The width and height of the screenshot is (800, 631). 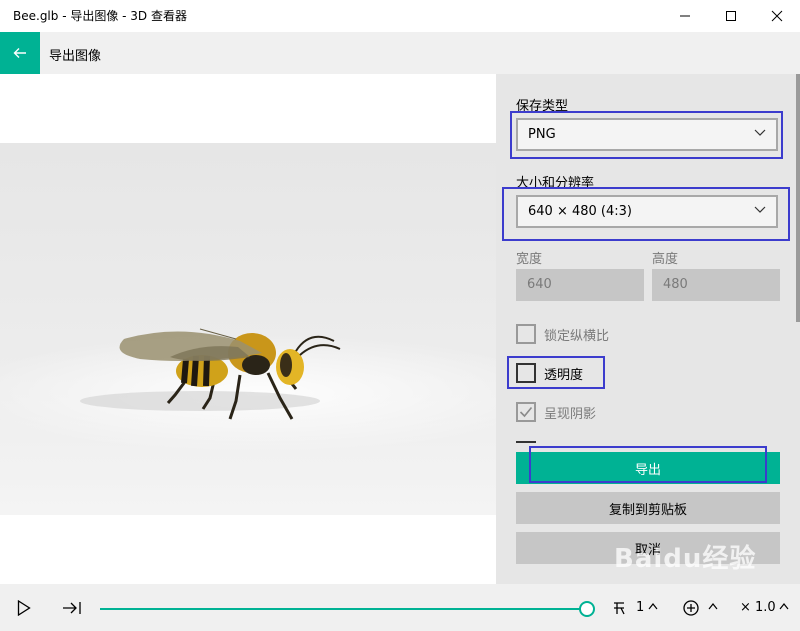 What do you see at coordinates (647, 211) in the screenshot?
I see `size-resolution-dropdown: 640 × 480 (4:3)` at bounding box center [647, 211].